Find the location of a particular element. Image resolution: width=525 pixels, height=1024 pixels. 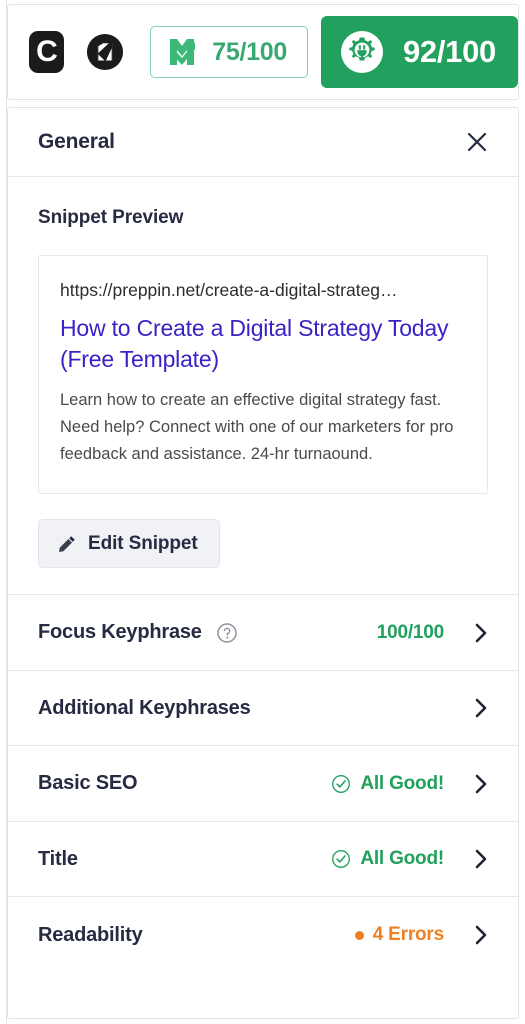

clearscope-logo-icon: C is located at coordinates (47, 52).